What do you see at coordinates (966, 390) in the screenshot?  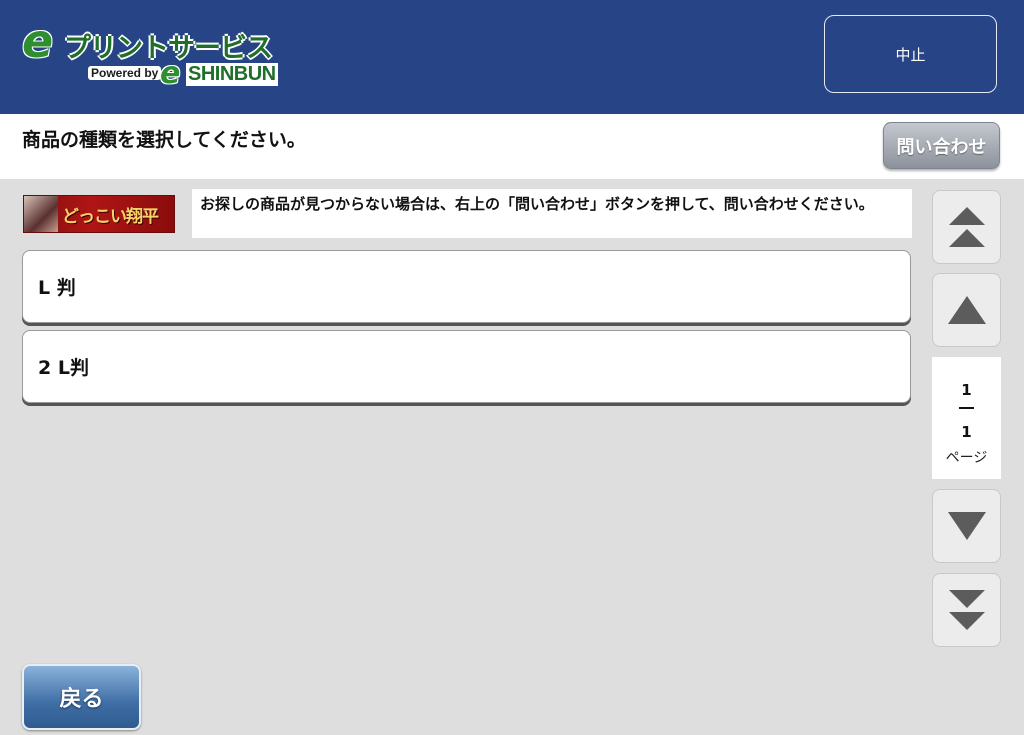 I see `current-page: 1` at bounding box center [966, 390].